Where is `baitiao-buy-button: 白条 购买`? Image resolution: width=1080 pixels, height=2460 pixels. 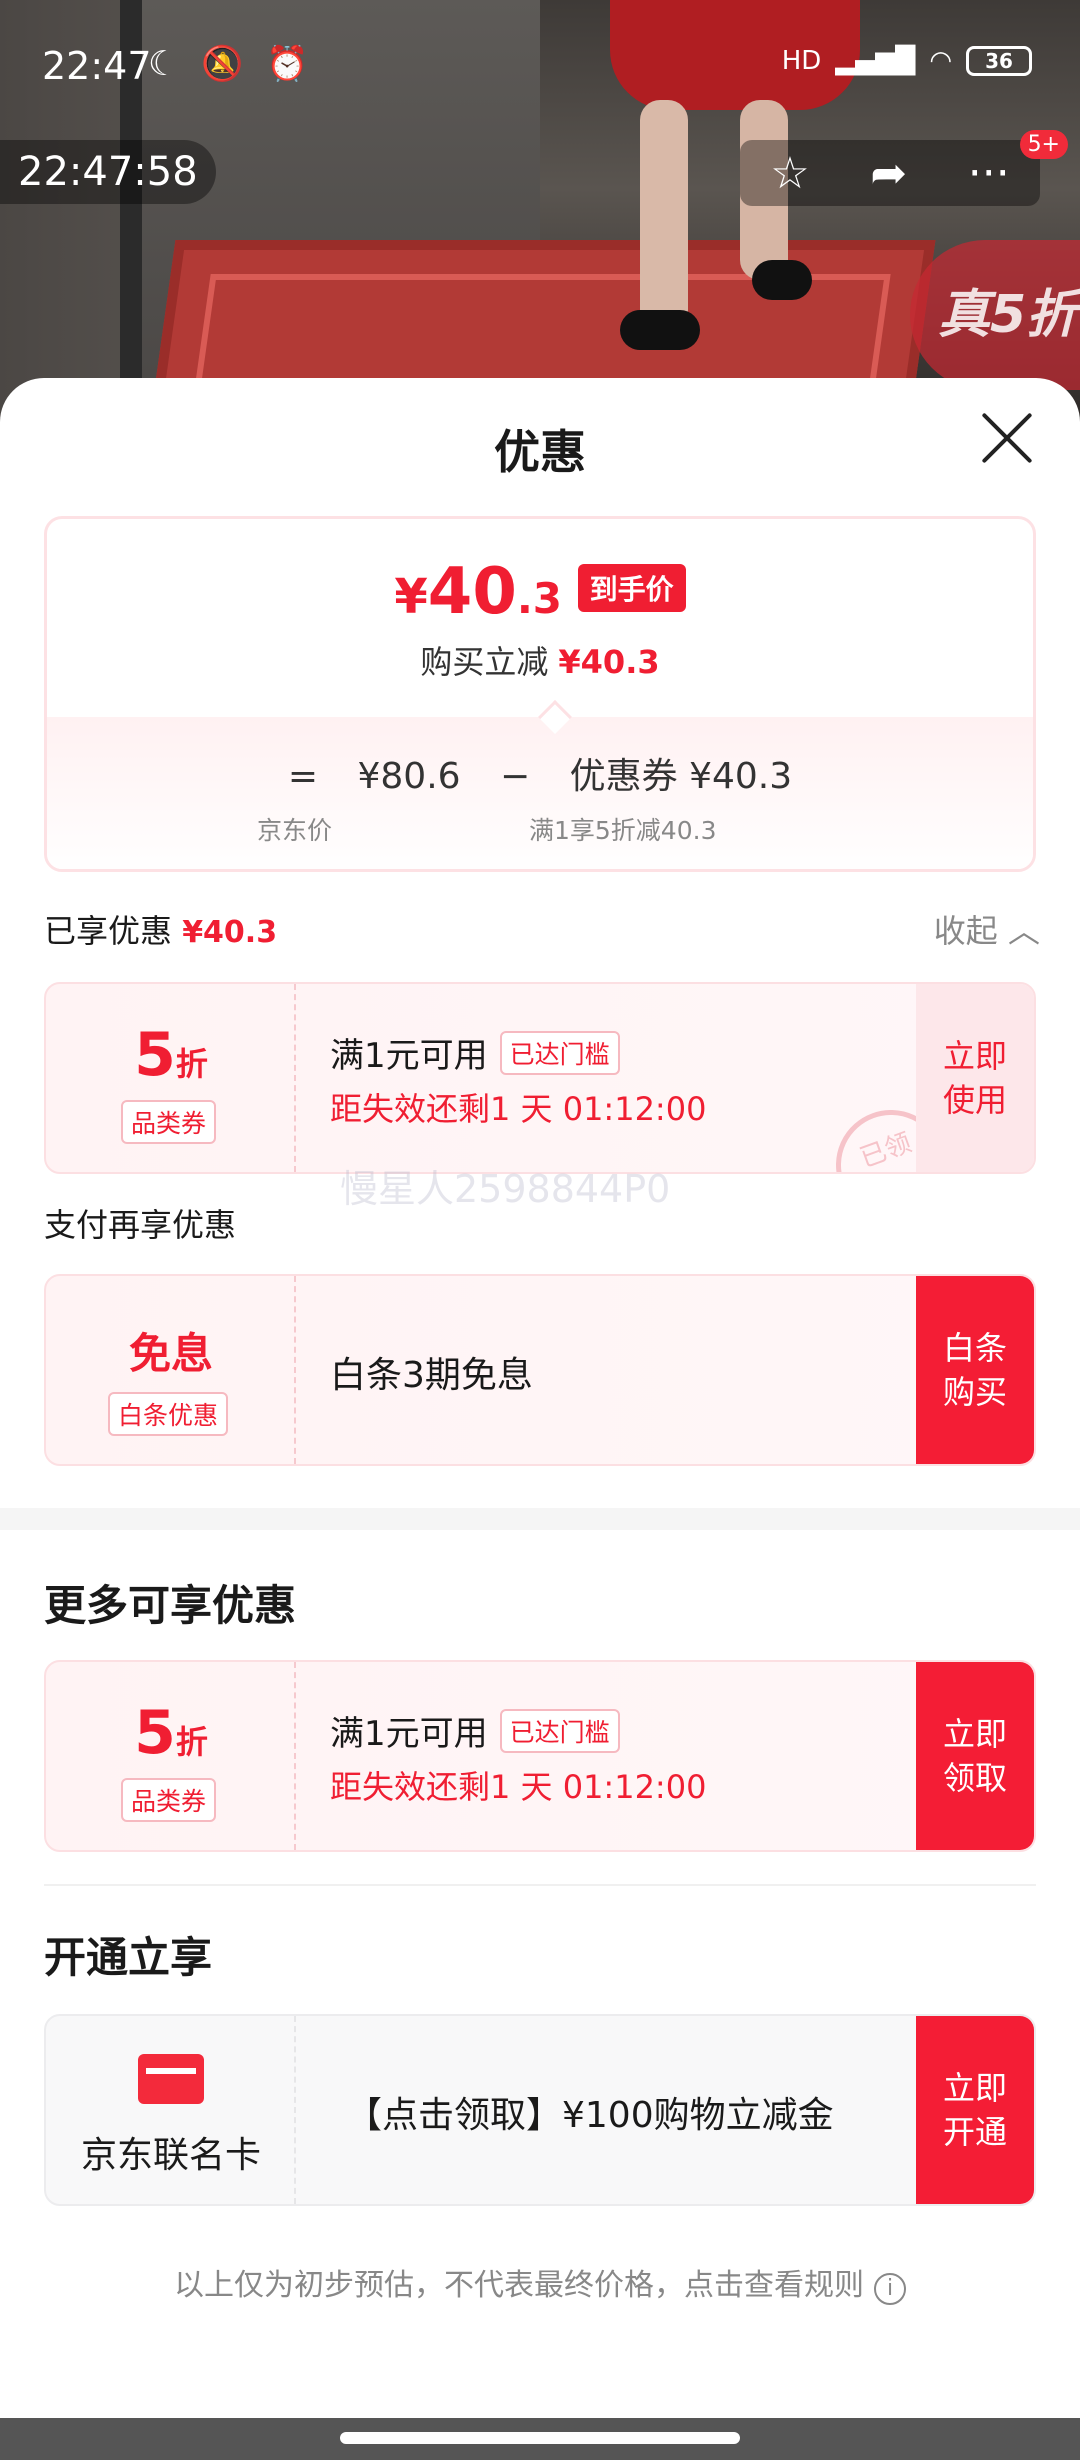 baitiao-buy-button: 白条 购买 is located at coordinates (975, 1370).